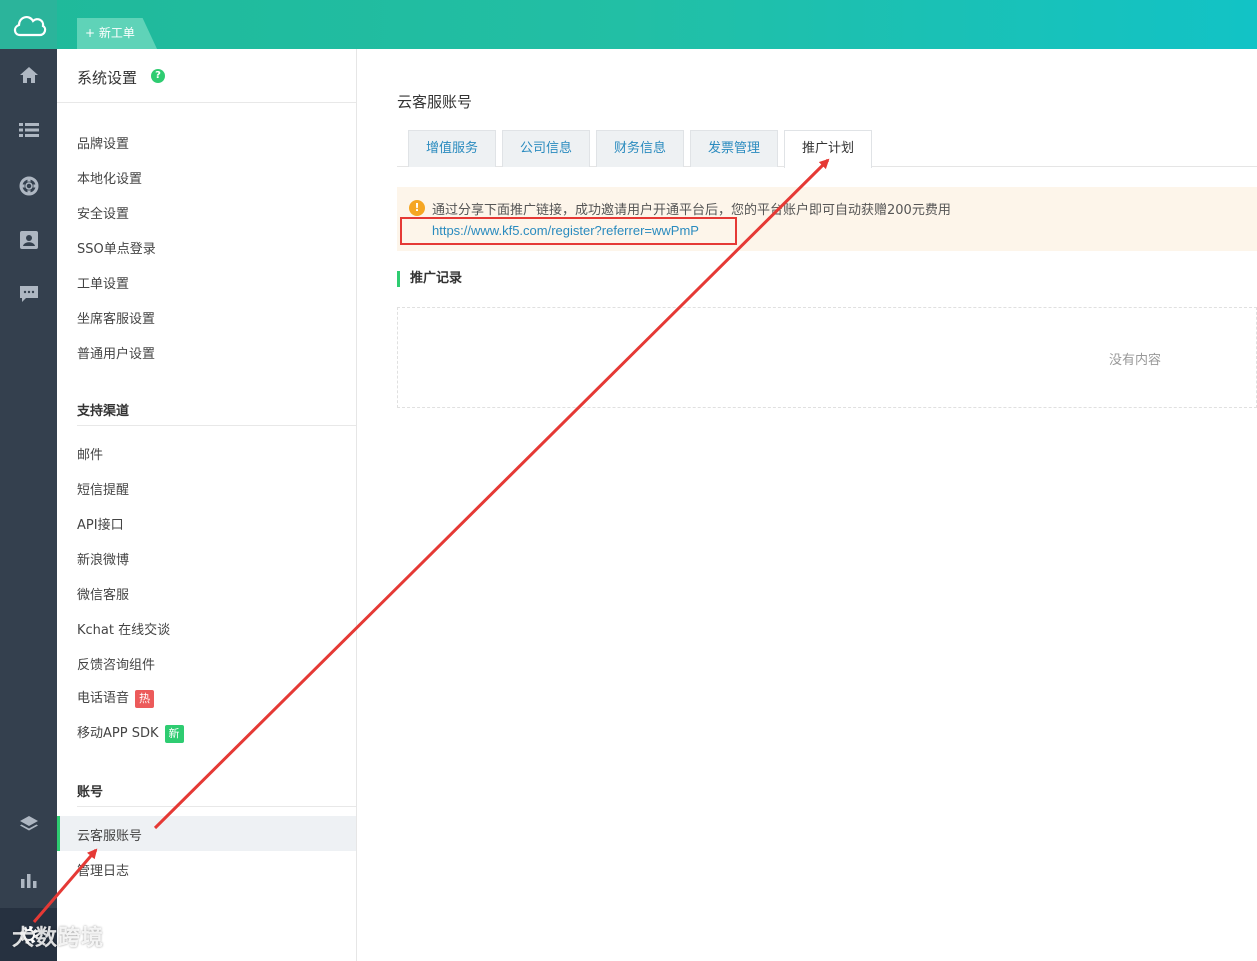 Image resolution: width=1257 pixels, height=961 pixels. Describe the element at coordinates (28, 505) in the screenshot. I see `icon-rail` at that location.